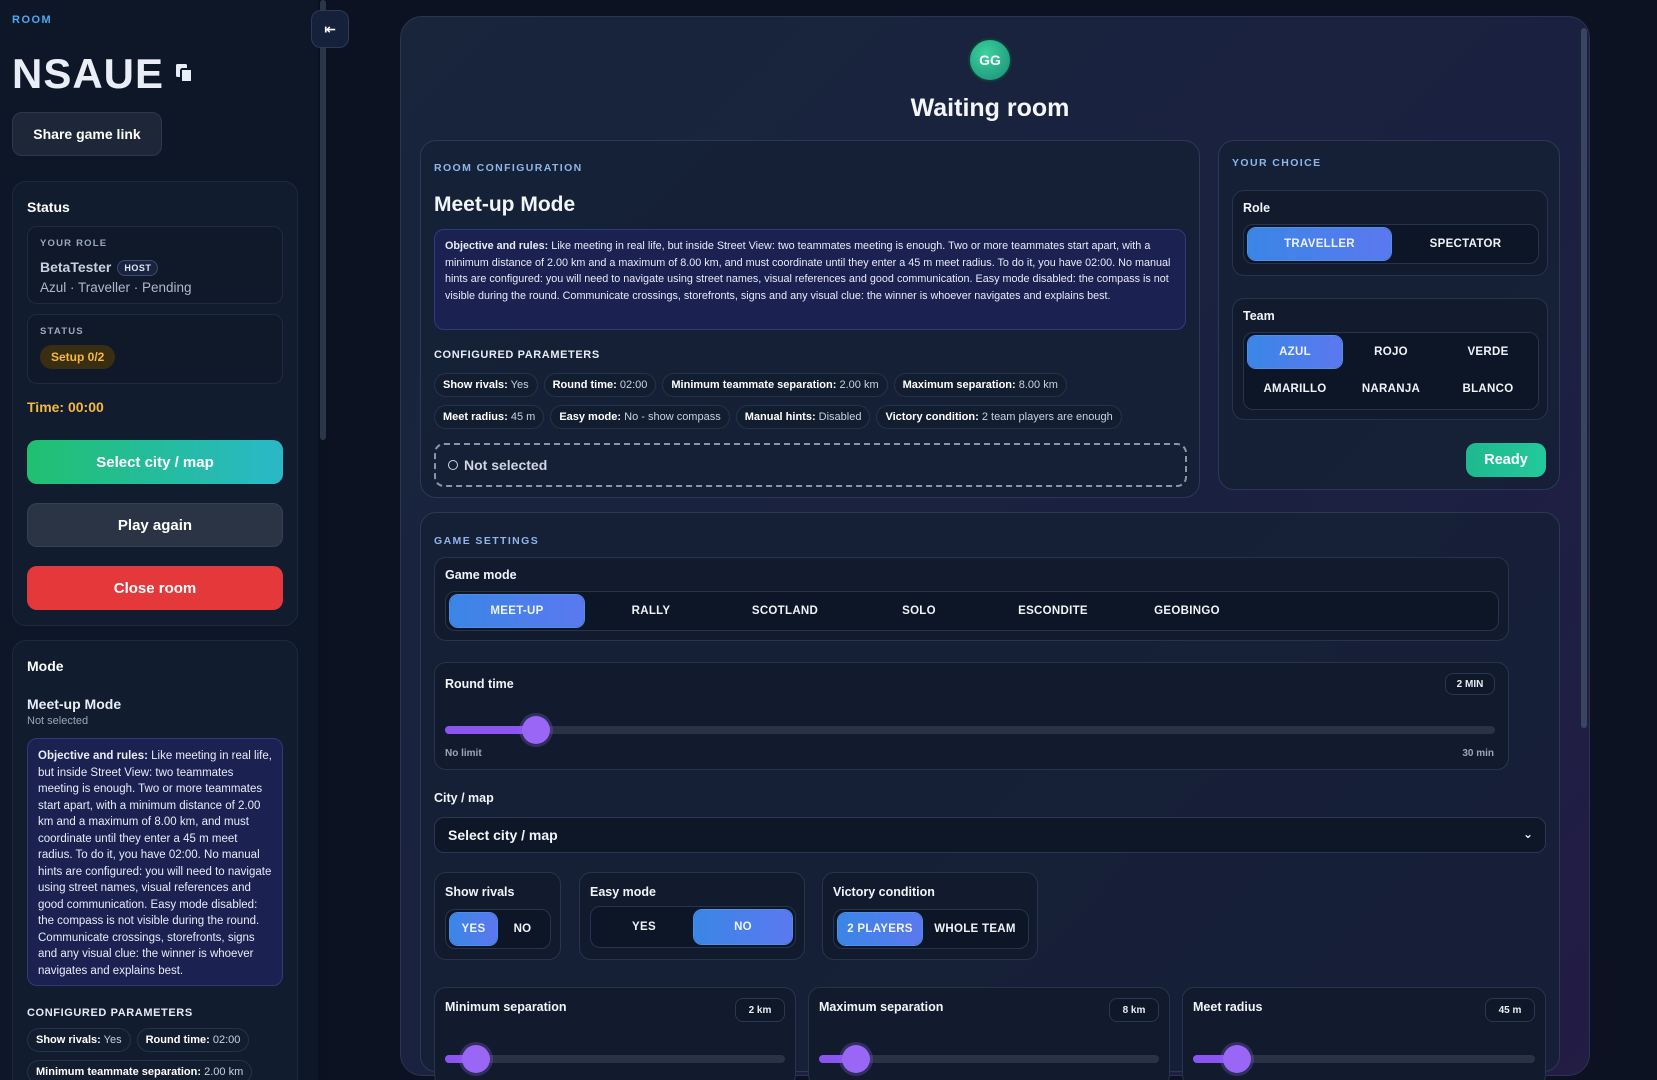 Image resolution: width=1657 pixels, height=1080 pixels. What do you see at coordinates (1319, 244) in the screenshot?
I see `role-traveller-button: TRAVELLER` at bounding box center [1319, 244].